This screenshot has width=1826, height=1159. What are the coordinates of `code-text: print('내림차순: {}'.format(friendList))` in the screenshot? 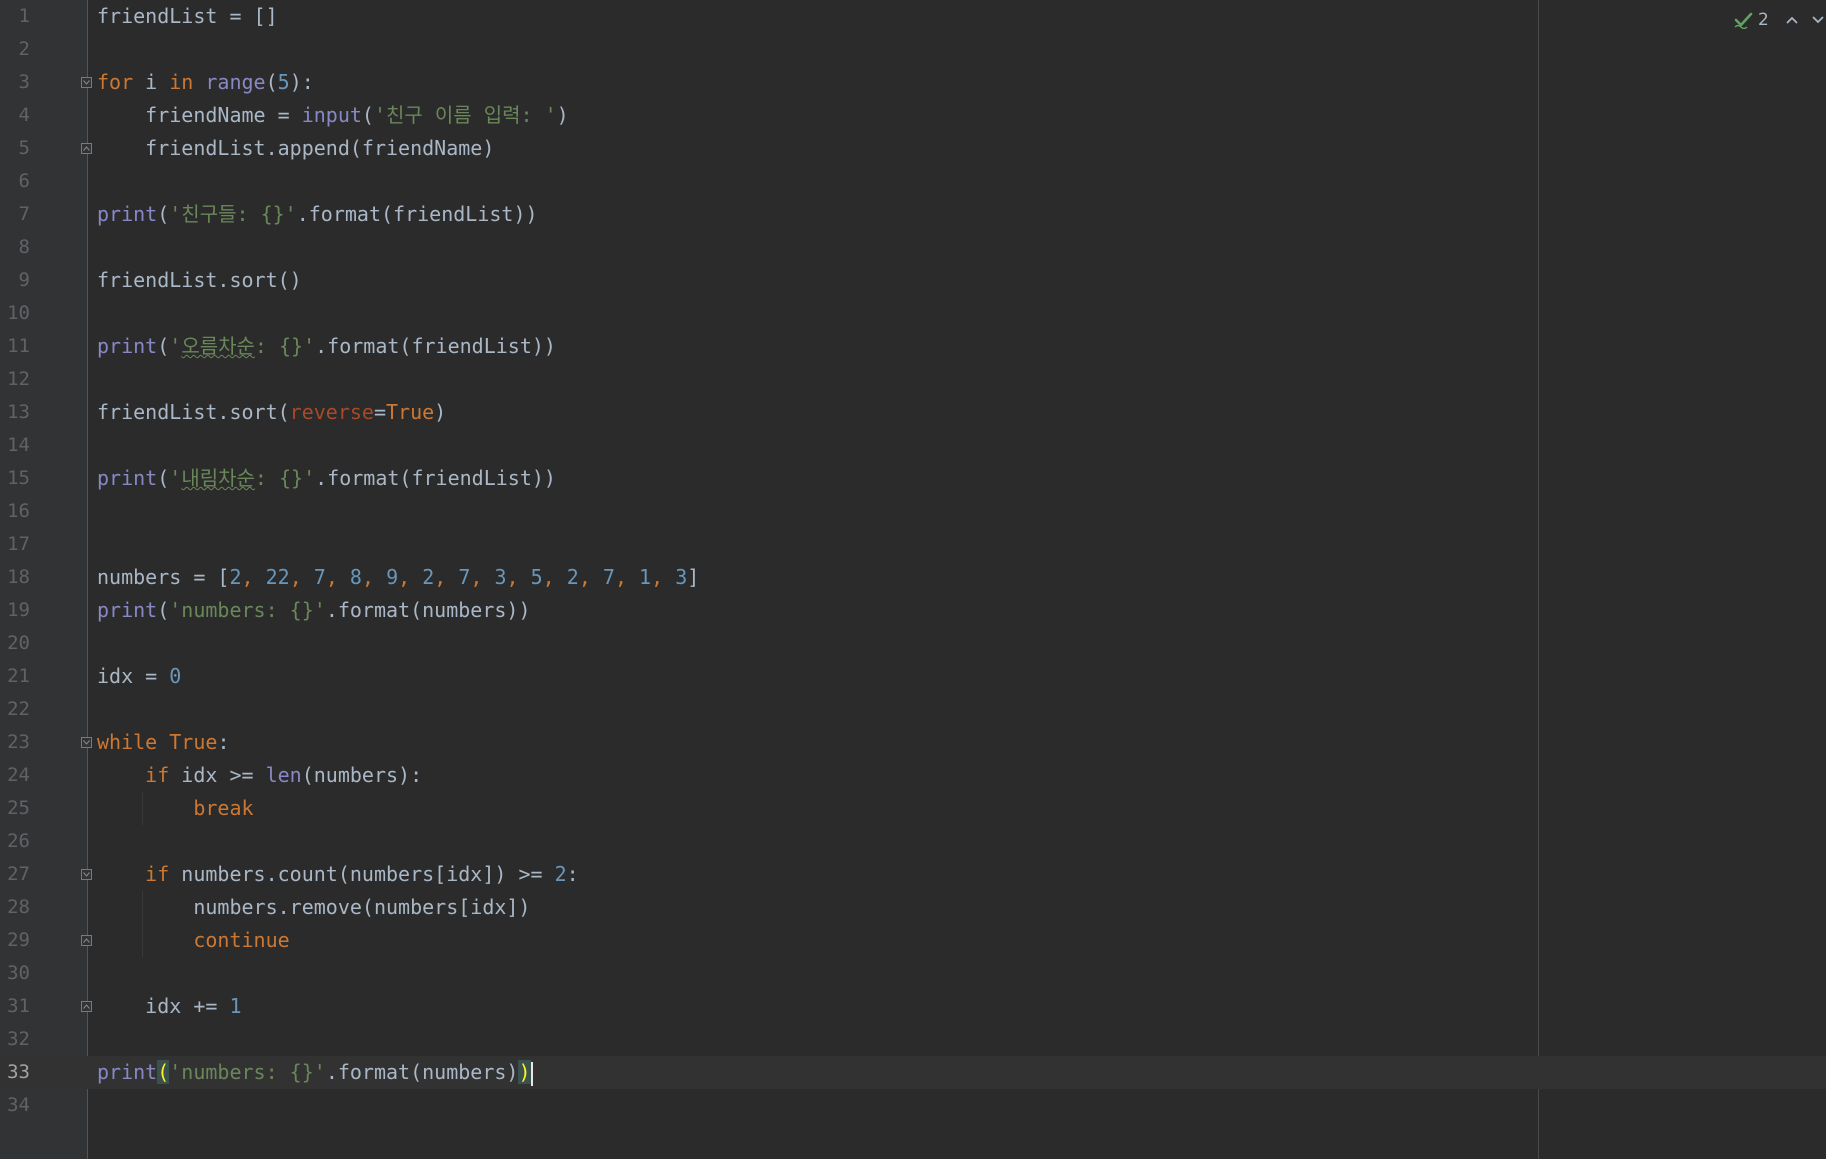 It's located at (326, 478).